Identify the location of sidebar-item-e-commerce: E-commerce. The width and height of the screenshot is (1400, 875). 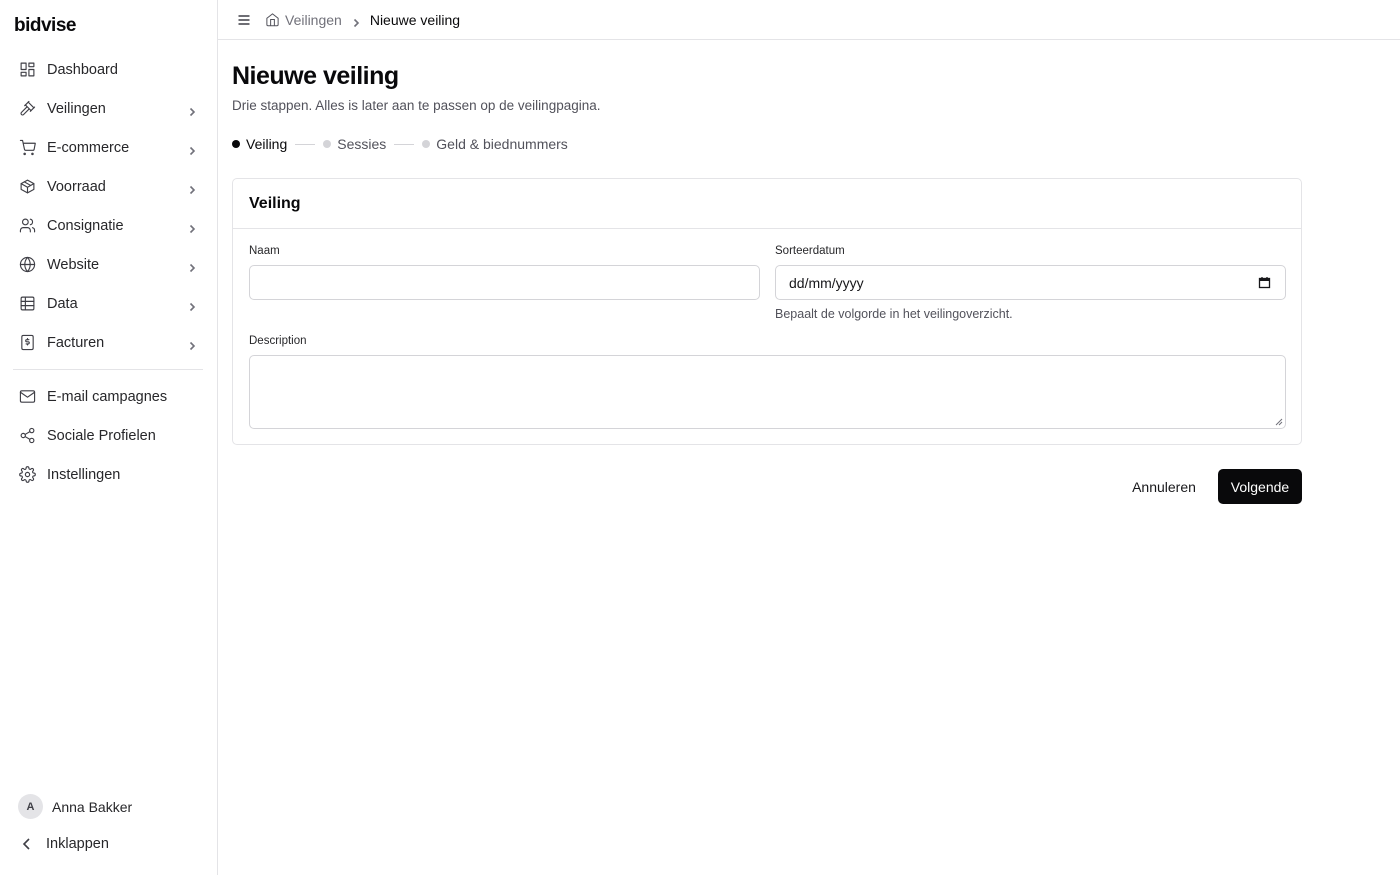
(108, 147).